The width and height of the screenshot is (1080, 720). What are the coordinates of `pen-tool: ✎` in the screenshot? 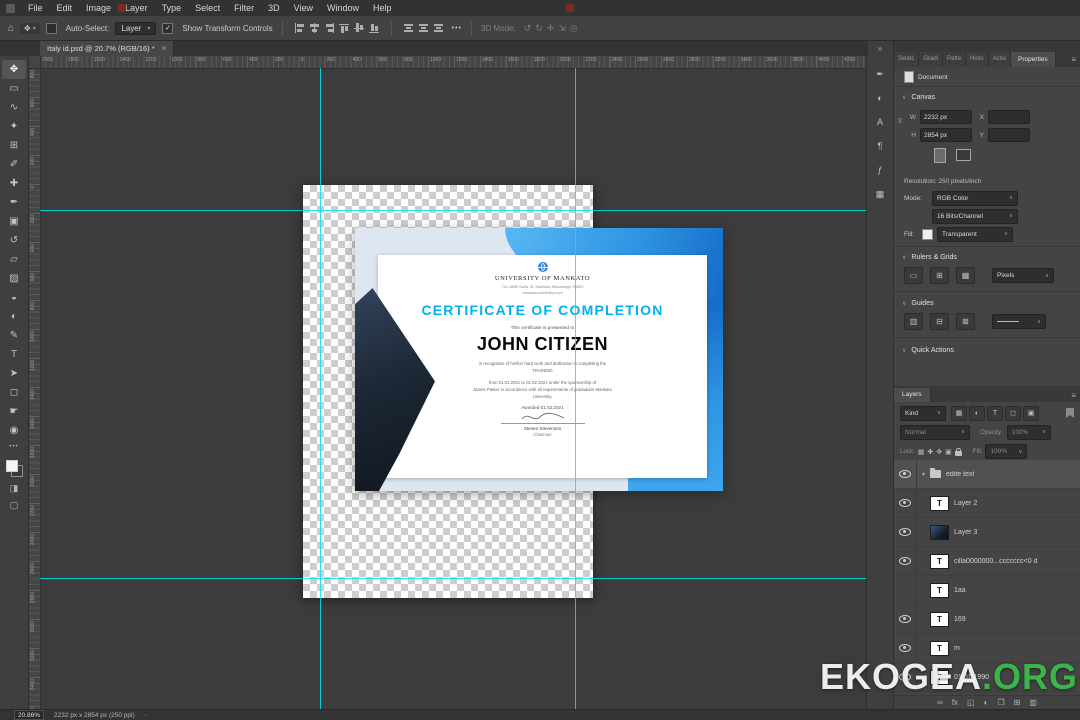 It's located at (14, 335).